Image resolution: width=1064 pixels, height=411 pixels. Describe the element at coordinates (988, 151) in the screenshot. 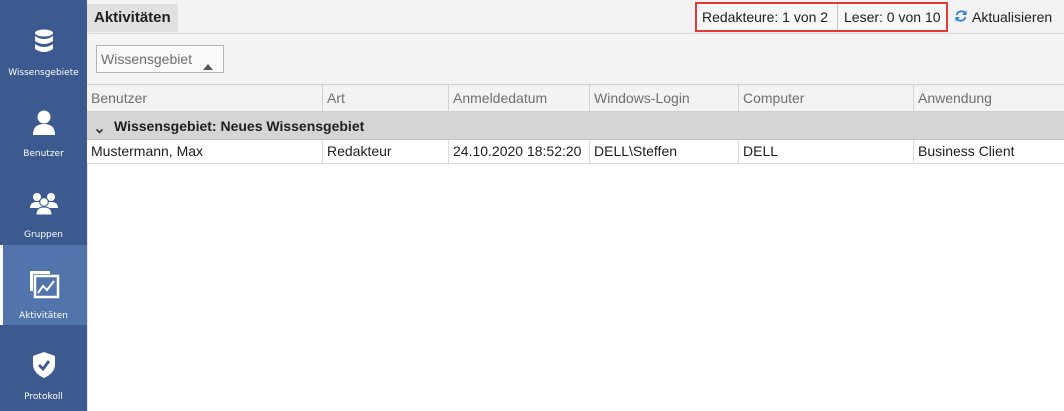

I see `cell-application: Business Client` at that location.